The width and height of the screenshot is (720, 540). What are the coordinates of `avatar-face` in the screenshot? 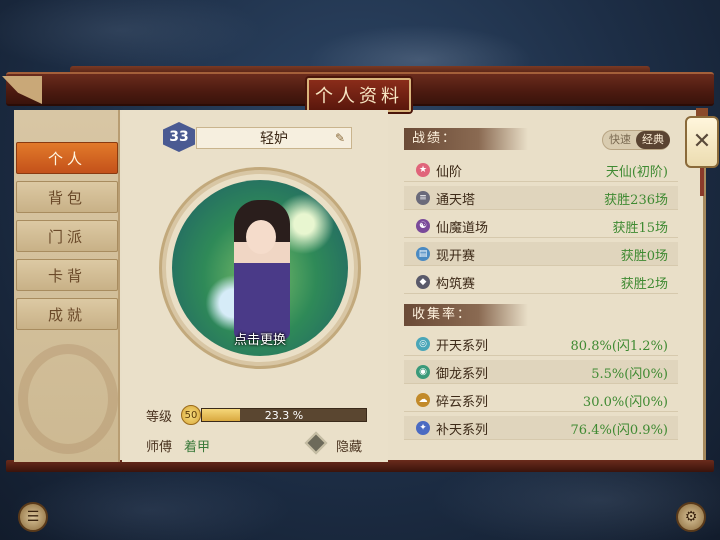 It's located at (261, 237).